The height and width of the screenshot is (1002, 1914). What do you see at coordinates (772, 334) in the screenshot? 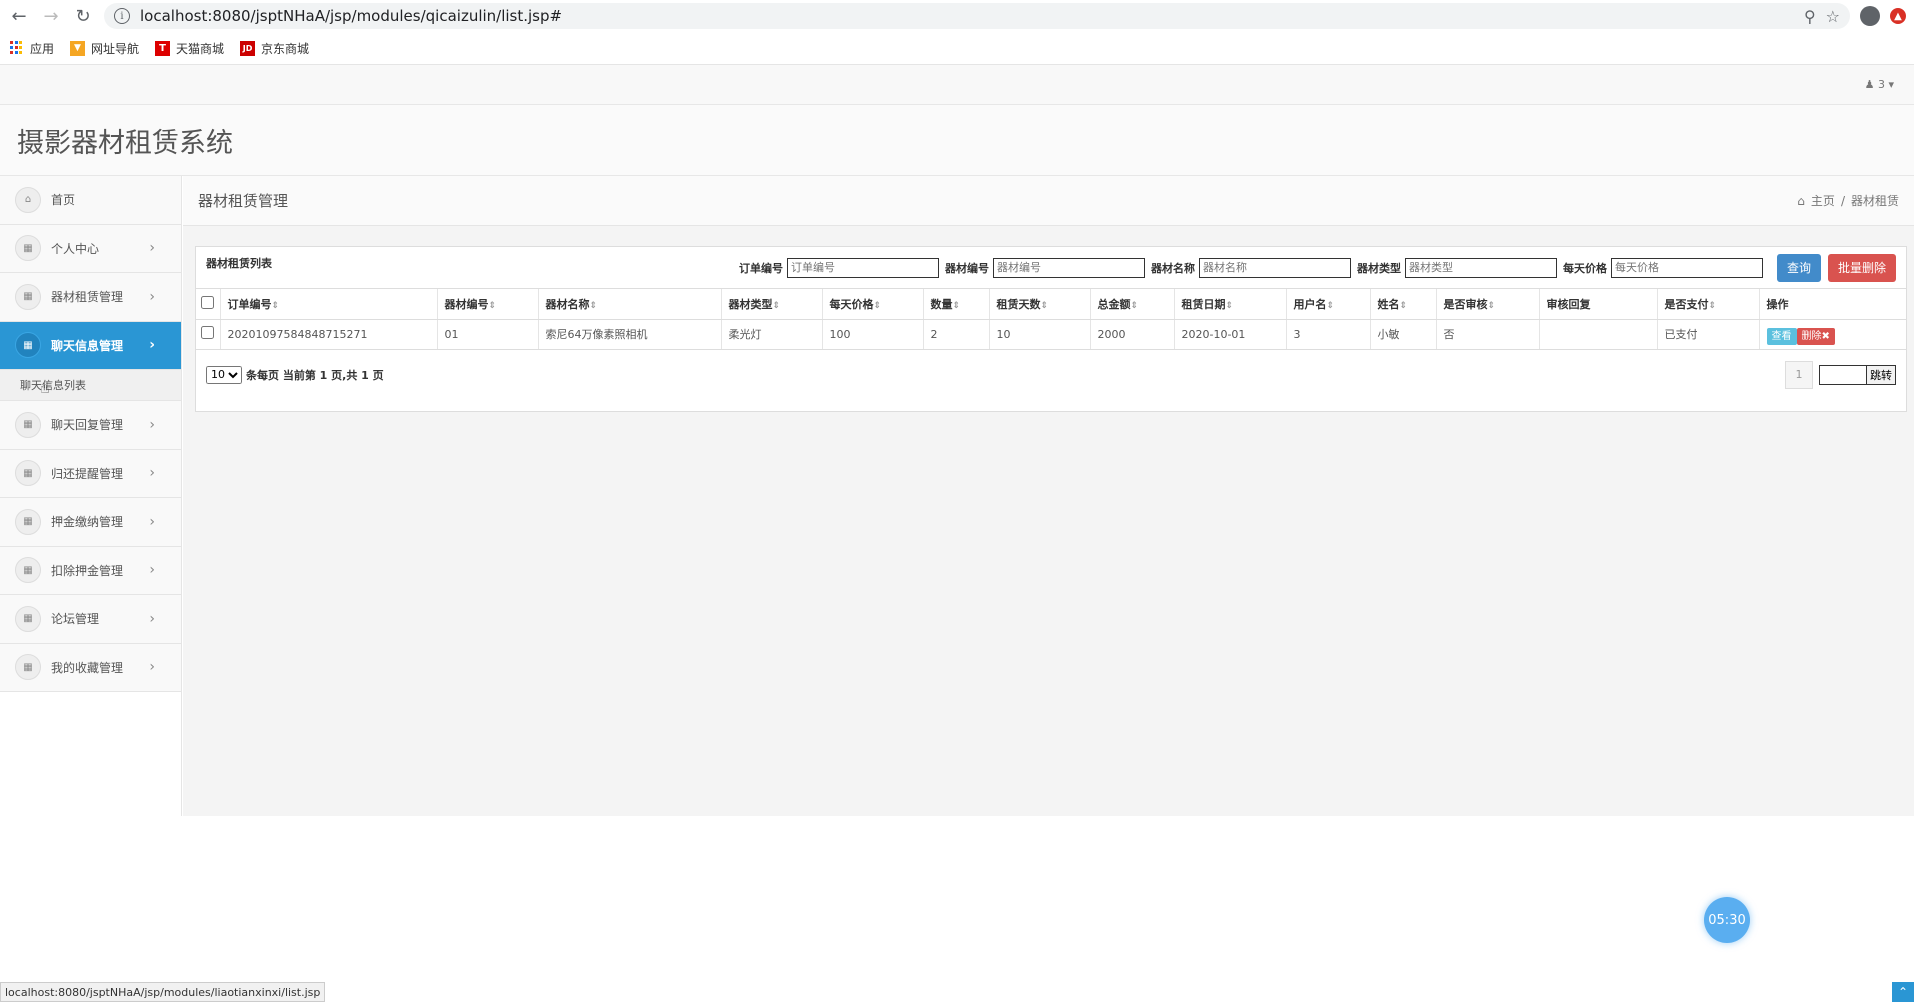
I see `cell-equip-type: 柔光灯` at bounding box center [772, 334].